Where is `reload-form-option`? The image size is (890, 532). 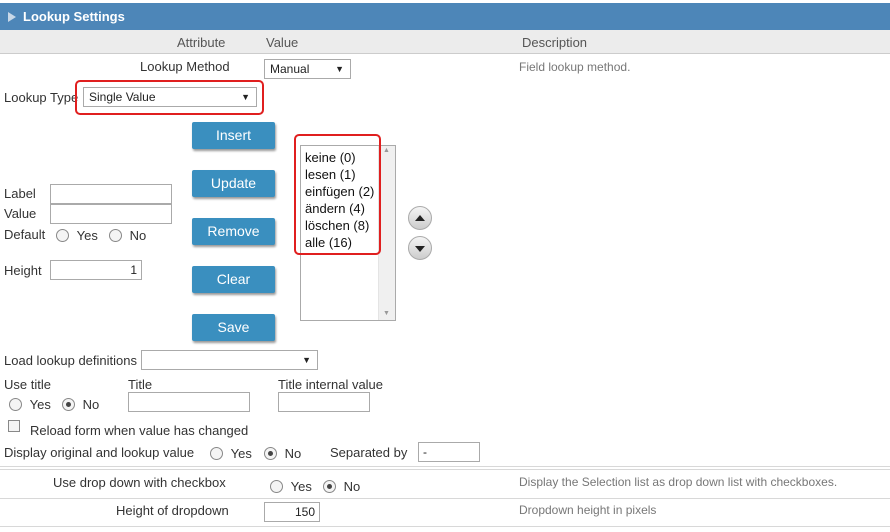 reload-form-option is located at coordinates (14, 427).